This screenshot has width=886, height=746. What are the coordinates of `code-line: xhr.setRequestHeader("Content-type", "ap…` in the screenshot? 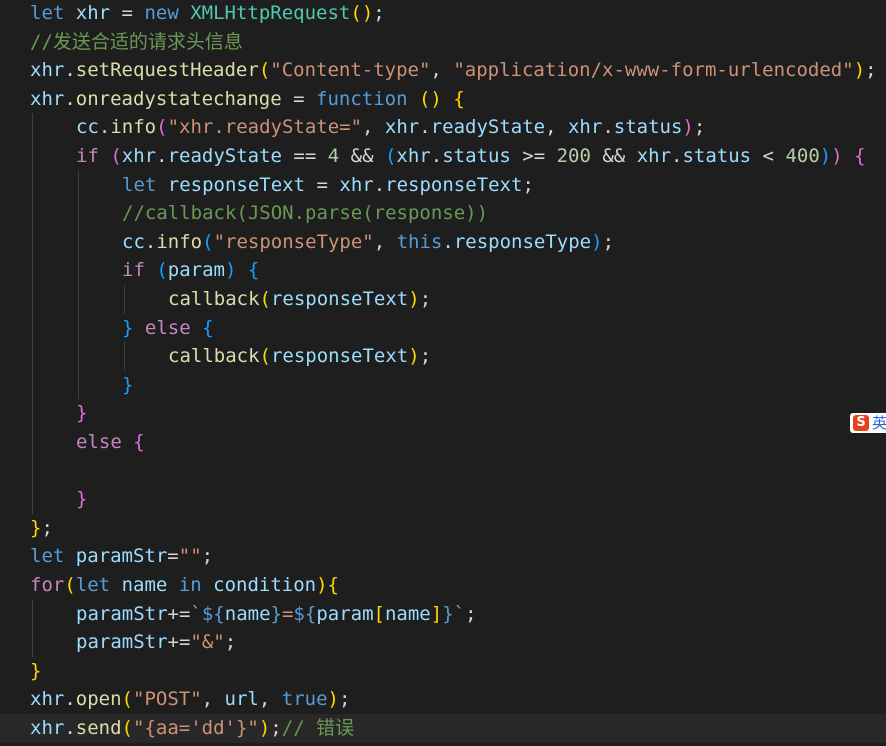 It's located at (443, 70).